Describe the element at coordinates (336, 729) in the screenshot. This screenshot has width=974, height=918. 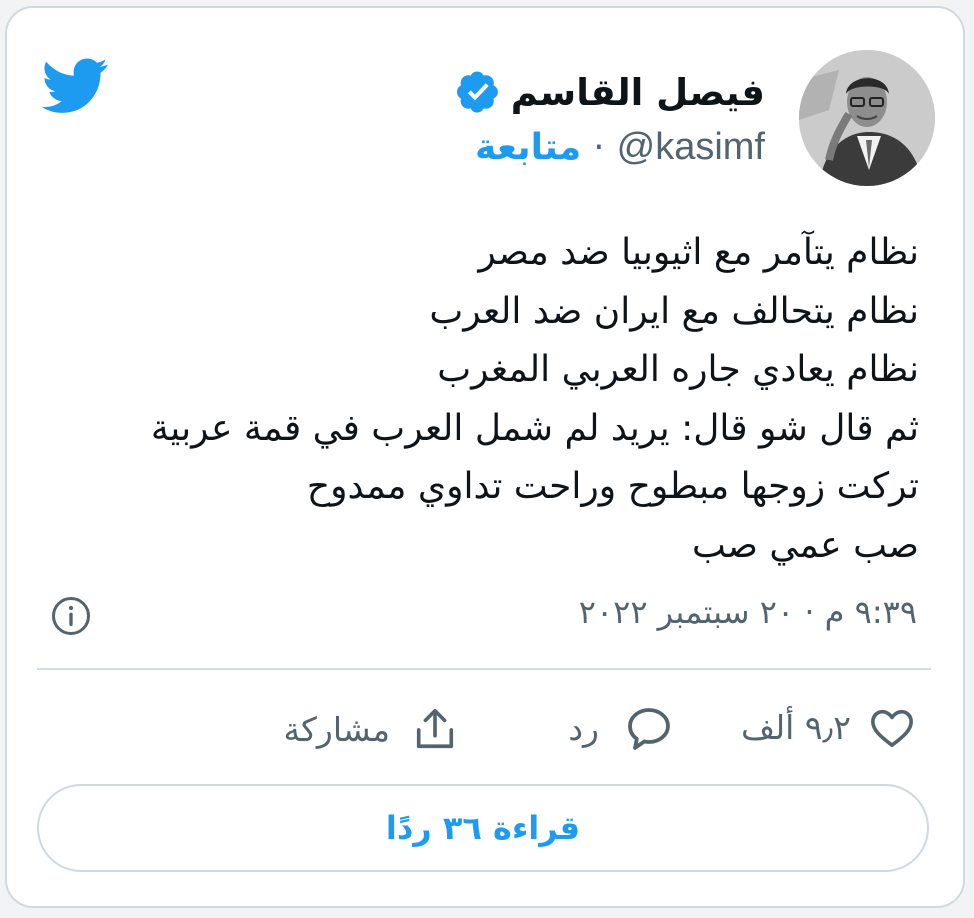
I see `share-label: مشاركة` at that location.